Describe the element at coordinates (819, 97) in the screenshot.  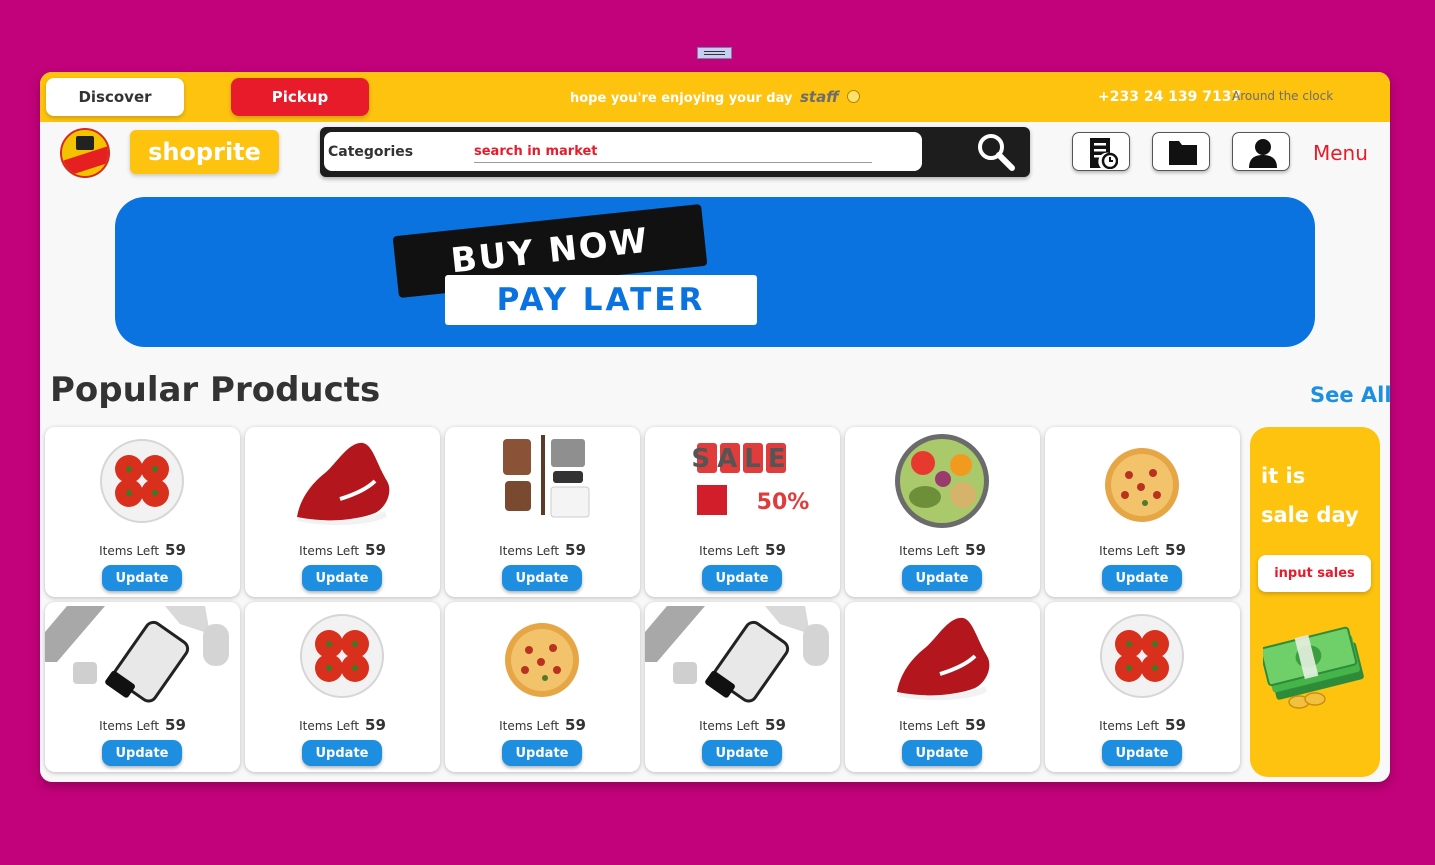
I see `greeting-user: staff` at that location.